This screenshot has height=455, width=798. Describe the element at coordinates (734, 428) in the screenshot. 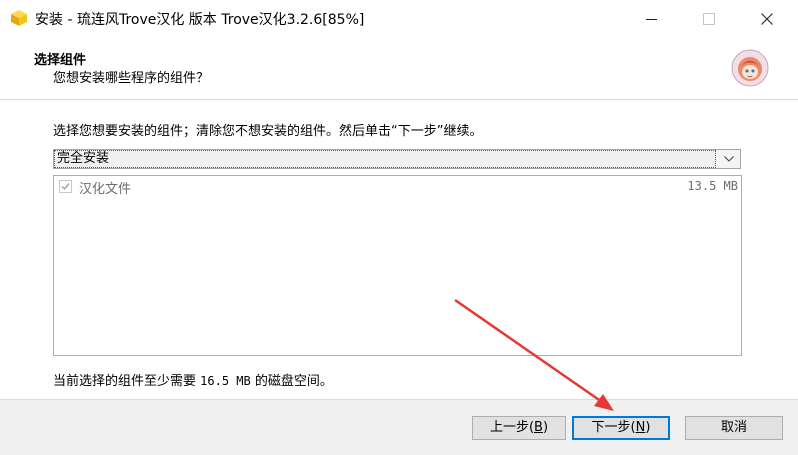

I see `cancel-button: 取消` at that location.